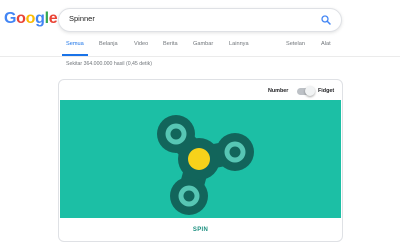  Describe the element at coordinates (200, 90) in the screenshot. I see `mode-toggle-row: Number Fidget` at that location.